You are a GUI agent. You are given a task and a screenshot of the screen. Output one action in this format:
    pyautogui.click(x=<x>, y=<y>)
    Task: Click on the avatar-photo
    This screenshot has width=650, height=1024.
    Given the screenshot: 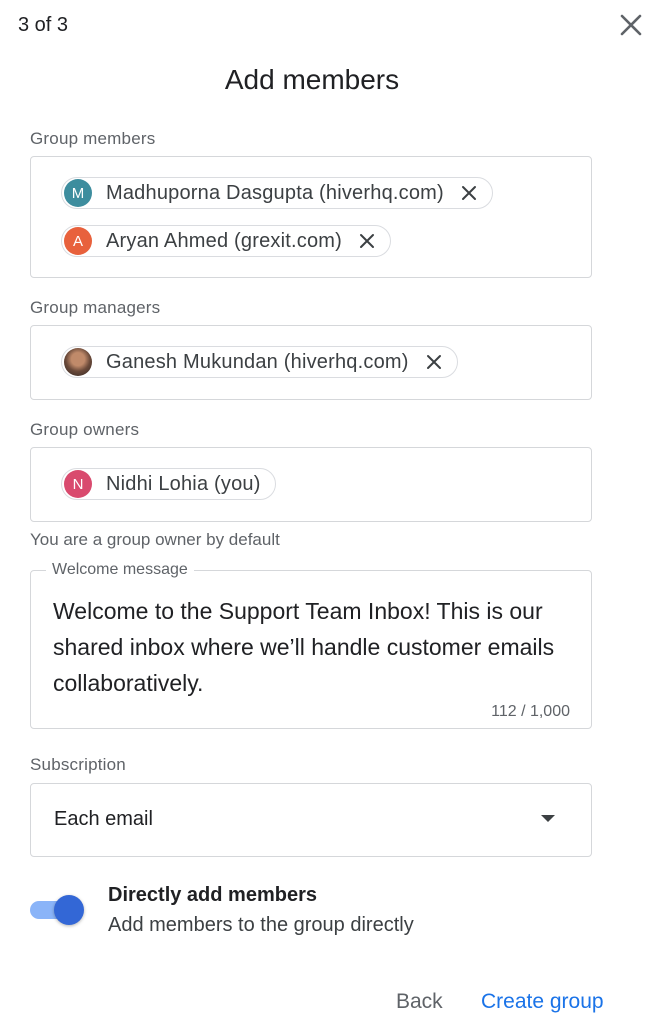 What is the action you would take?
    pyautogui.click(x=78, y=362)
    